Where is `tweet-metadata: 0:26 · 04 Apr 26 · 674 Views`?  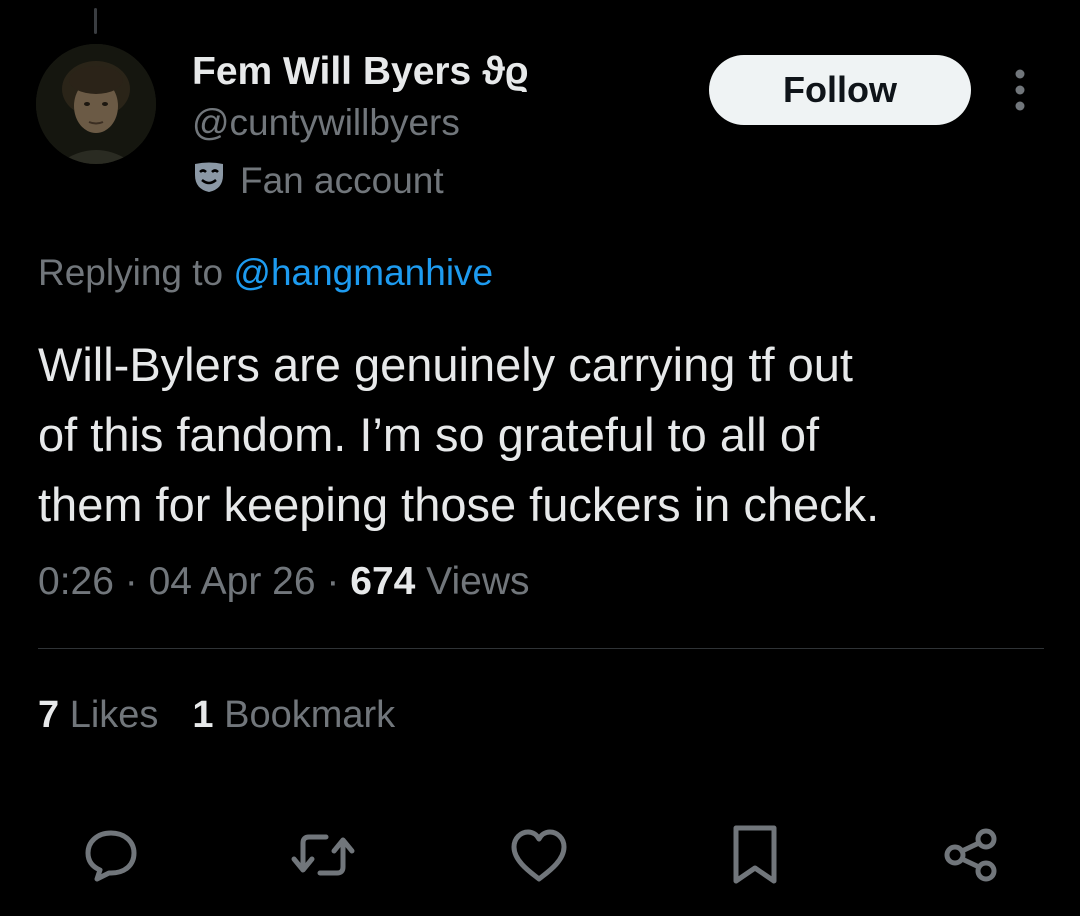
tweet-metadata: 0:26 · 04 Apr 26 · 674 Views is located at coordinates (284, 582).